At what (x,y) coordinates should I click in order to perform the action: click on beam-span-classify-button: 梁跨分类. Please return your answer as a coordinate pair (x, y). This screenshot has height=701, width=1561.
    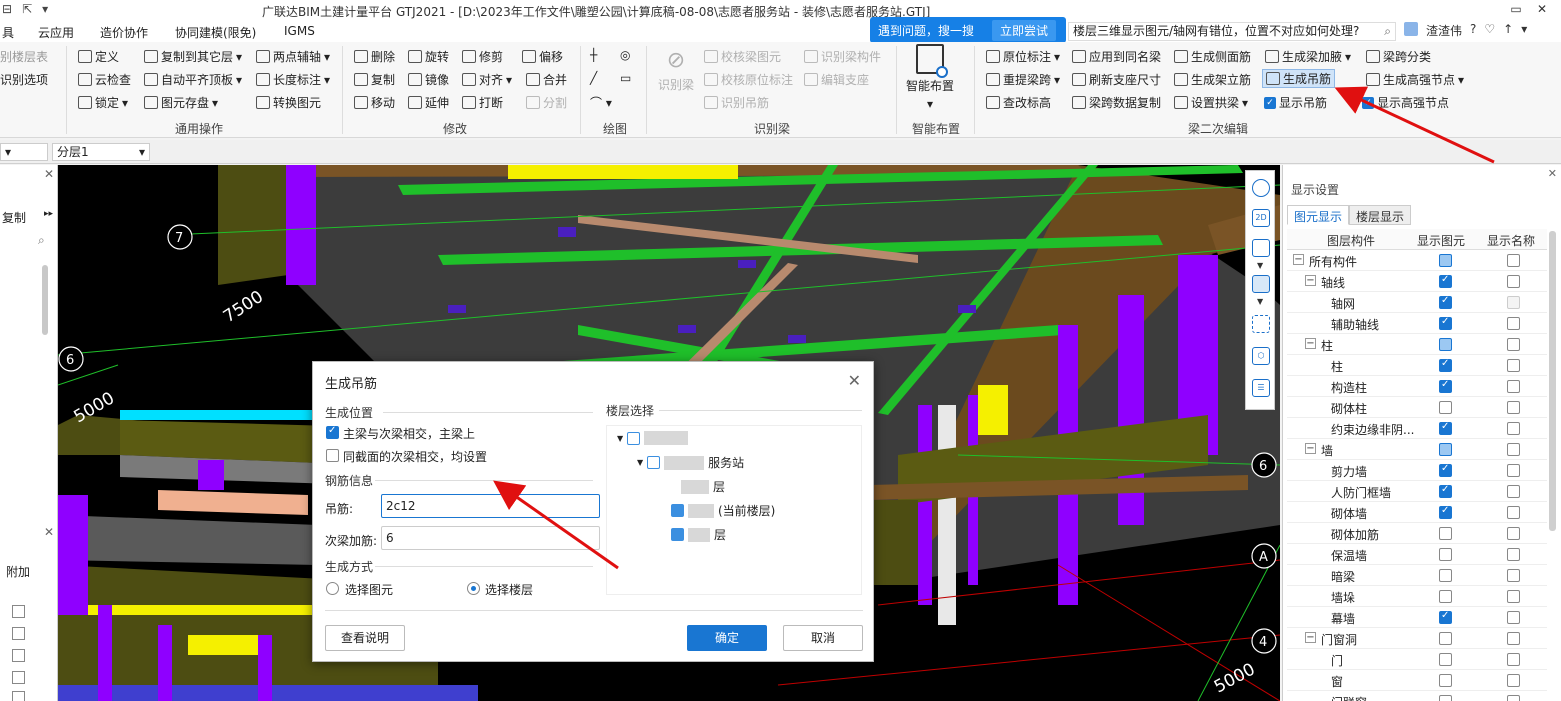
    Looking at the image, I should click on (1398, 56).